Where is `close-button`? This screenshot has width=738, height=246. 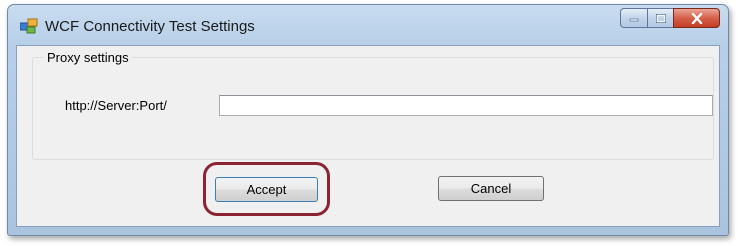 close-button is located at coordinates (696, 18).